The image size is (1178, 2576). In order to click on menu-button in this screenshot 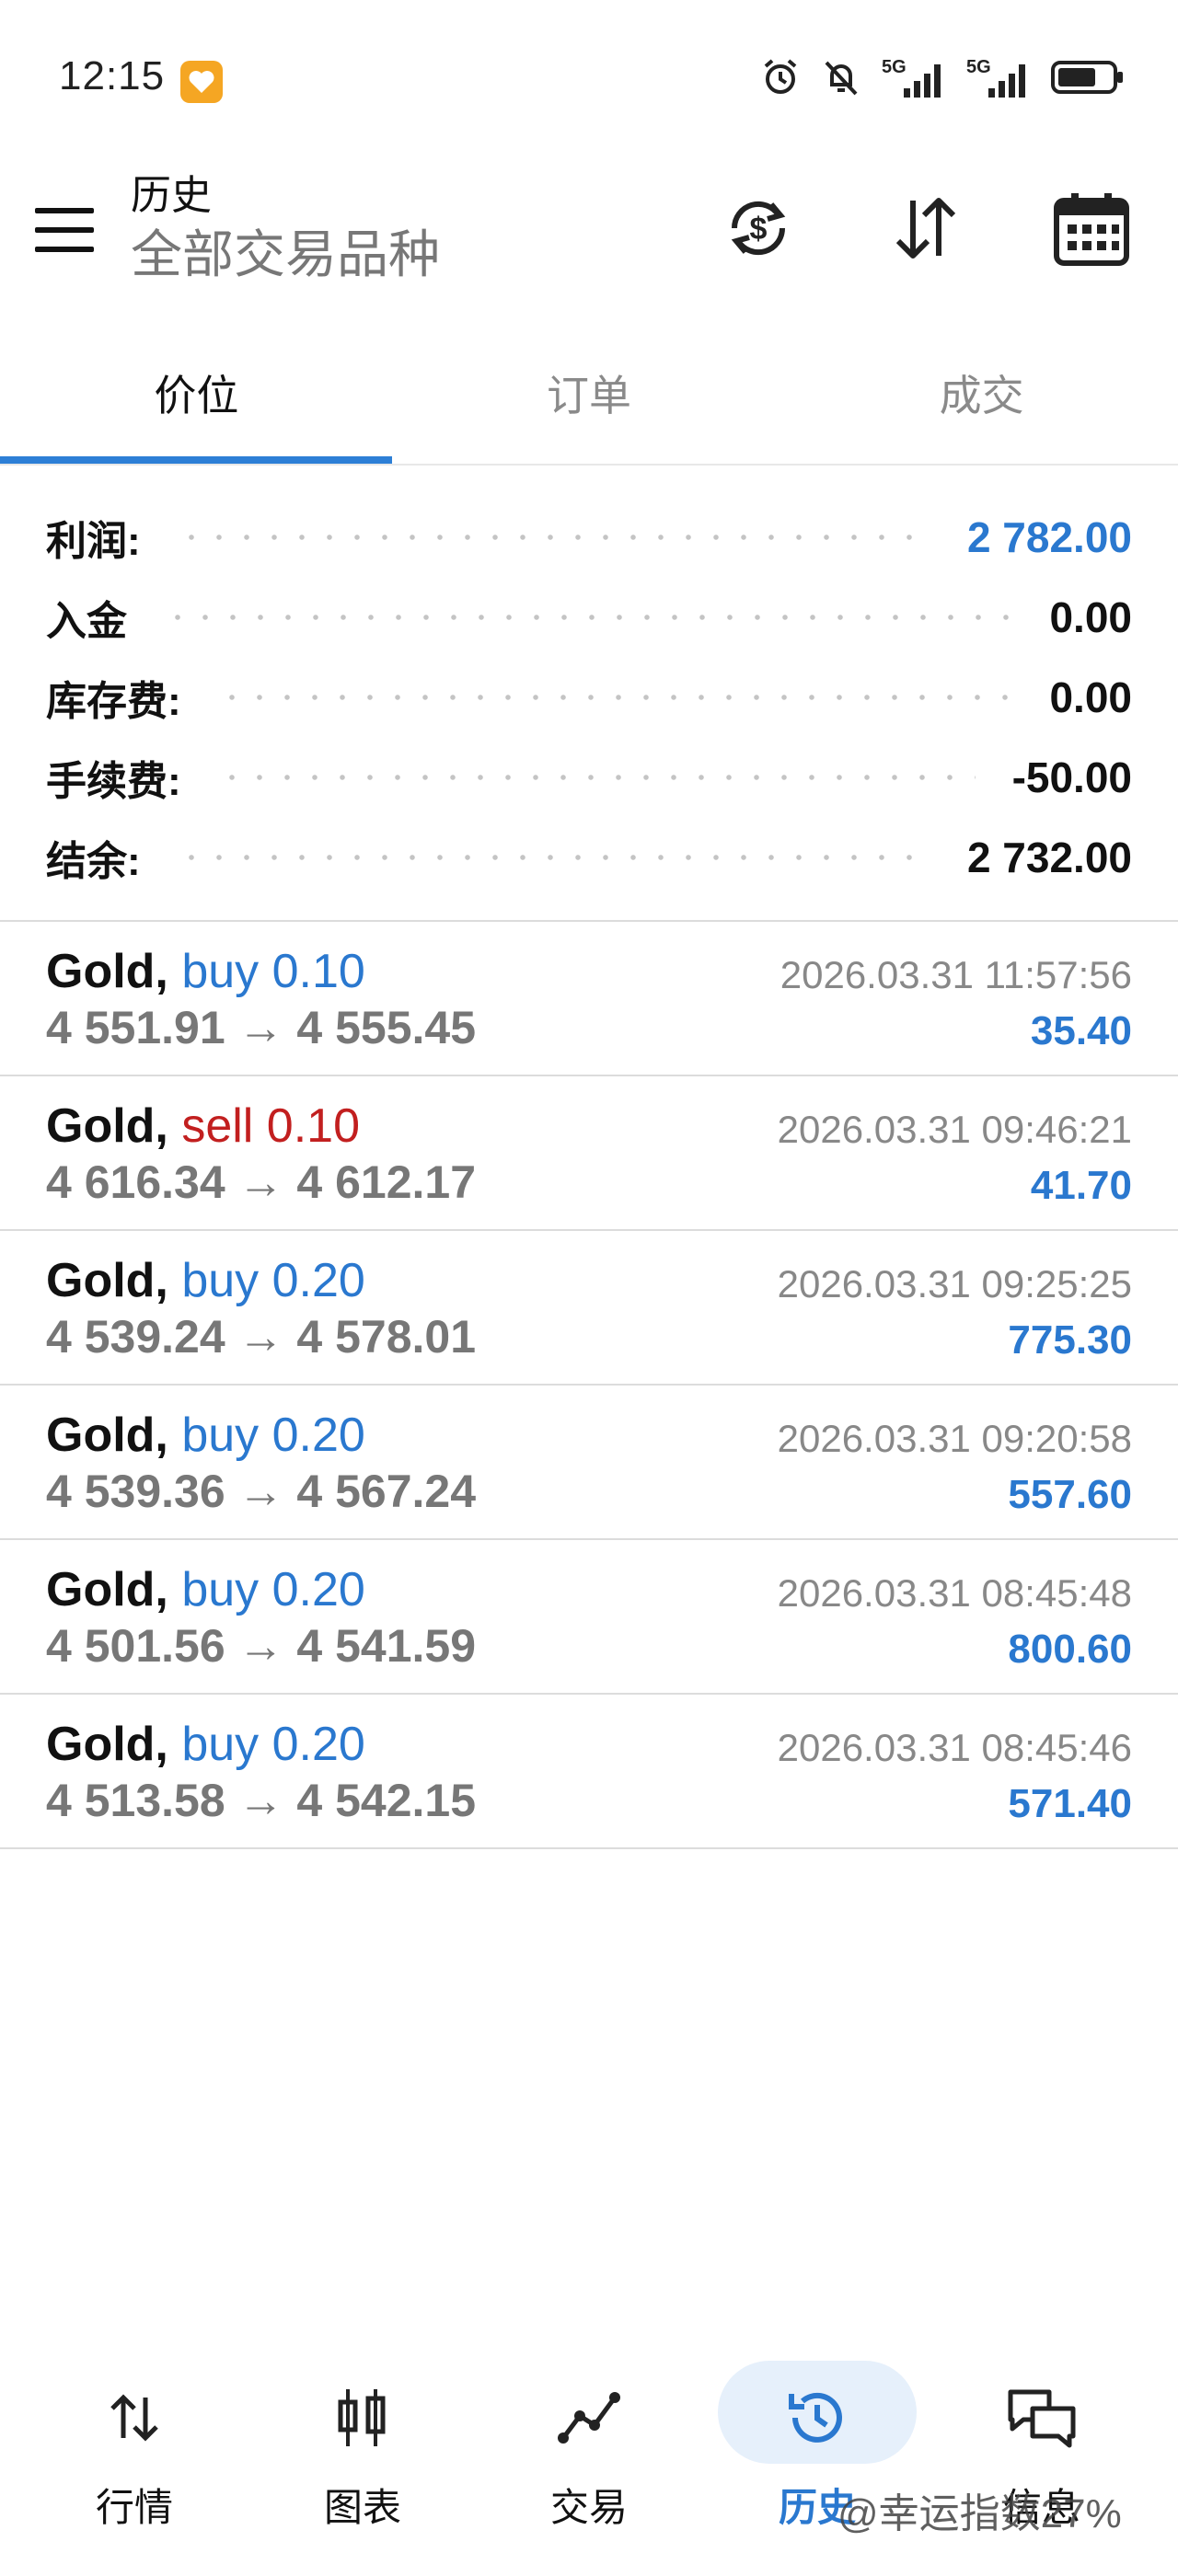, I will do `click(64, 230)`.